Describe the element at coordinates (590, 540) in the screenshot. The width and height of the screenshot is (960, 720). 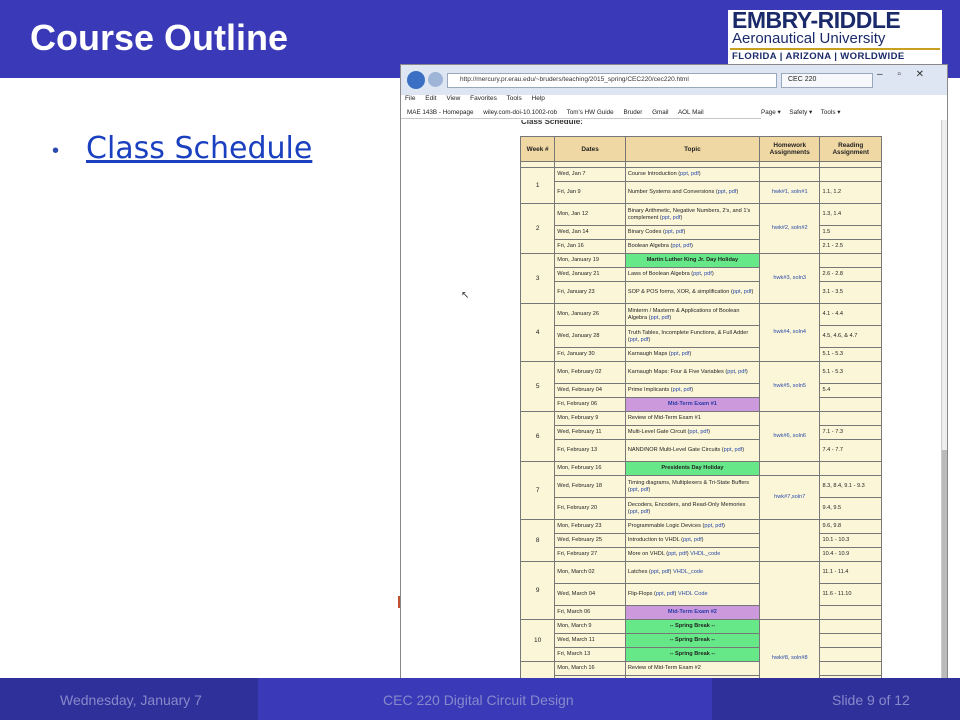
I see `date-cell: Wed, February 25` at that location.